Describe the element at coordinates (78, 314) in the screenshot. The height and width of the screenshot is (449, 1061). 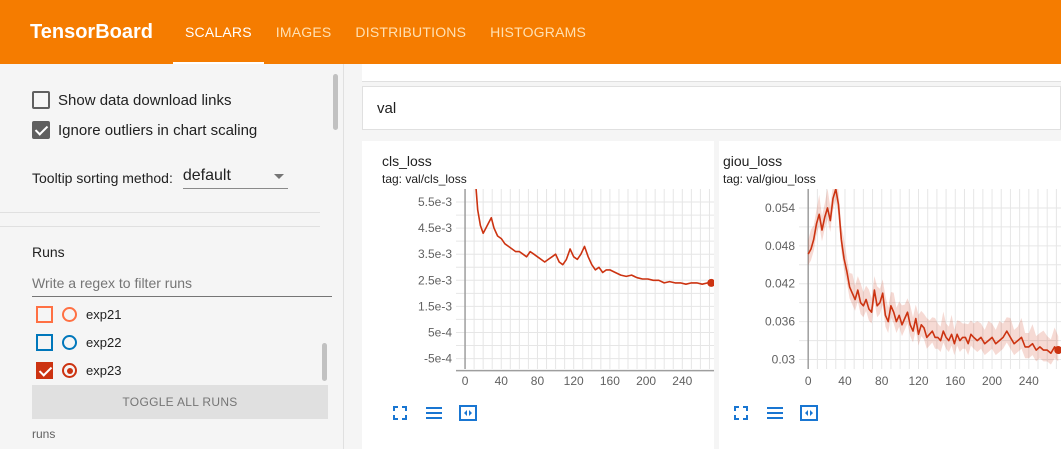
I see `run-item-exp21: exp21` at that location.